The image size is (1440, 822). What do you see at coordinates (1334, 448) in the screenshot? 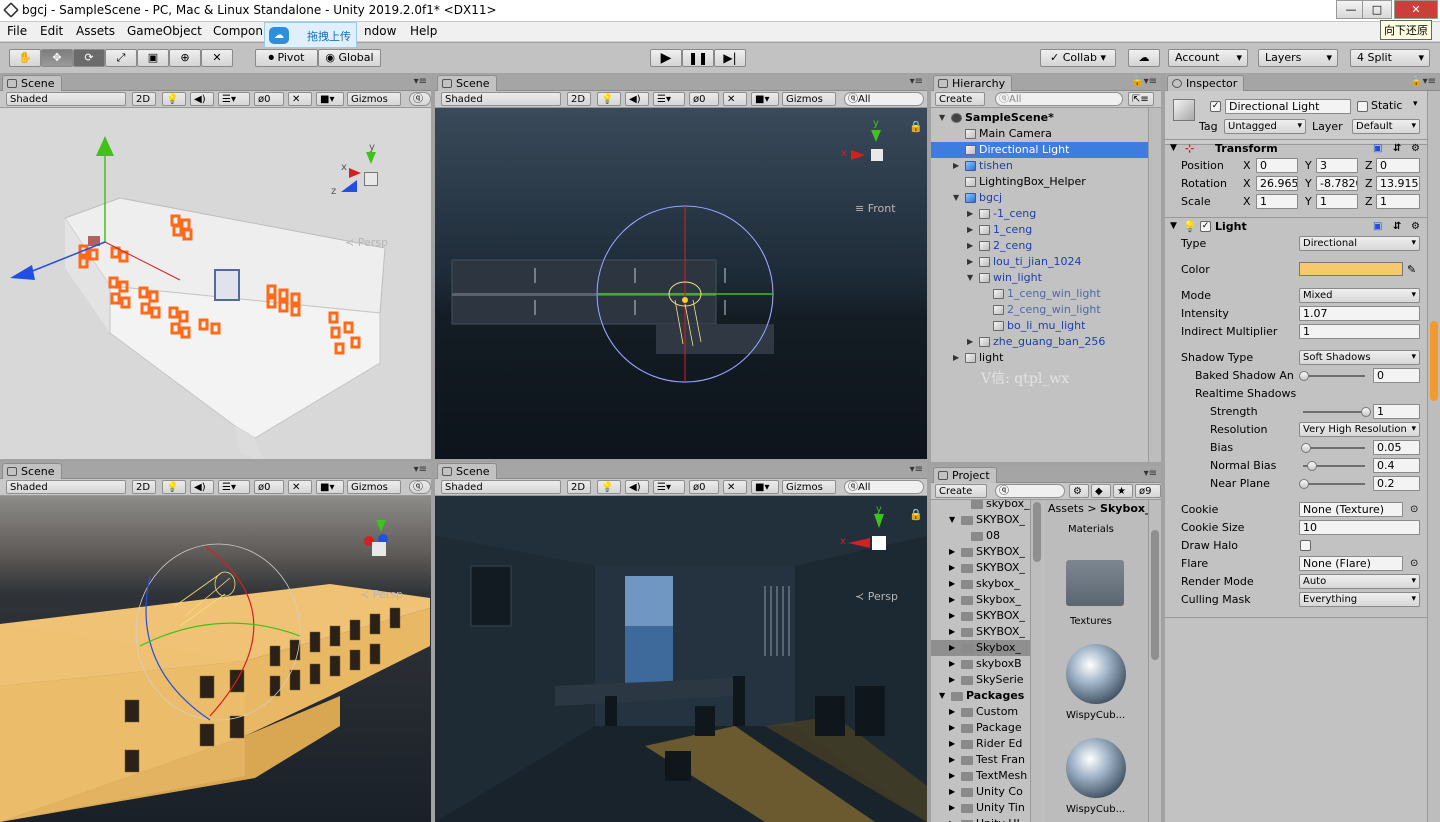
I see `bias-slider` at bounding box center [1334, 448].